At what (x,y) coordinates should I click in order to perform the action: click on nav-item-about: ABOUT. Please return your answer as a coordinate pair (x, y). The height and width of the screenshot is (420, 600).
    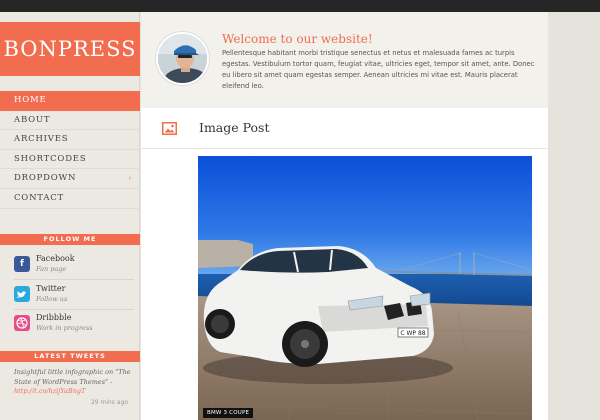
    Looking at the image, I should click on (70, 121).